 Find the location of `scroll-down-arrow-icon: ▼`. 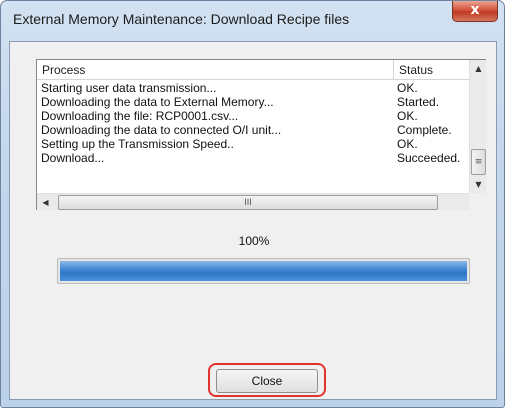

scroll-down-arrow-icon: ▼ is located at coordinates (478, 184).